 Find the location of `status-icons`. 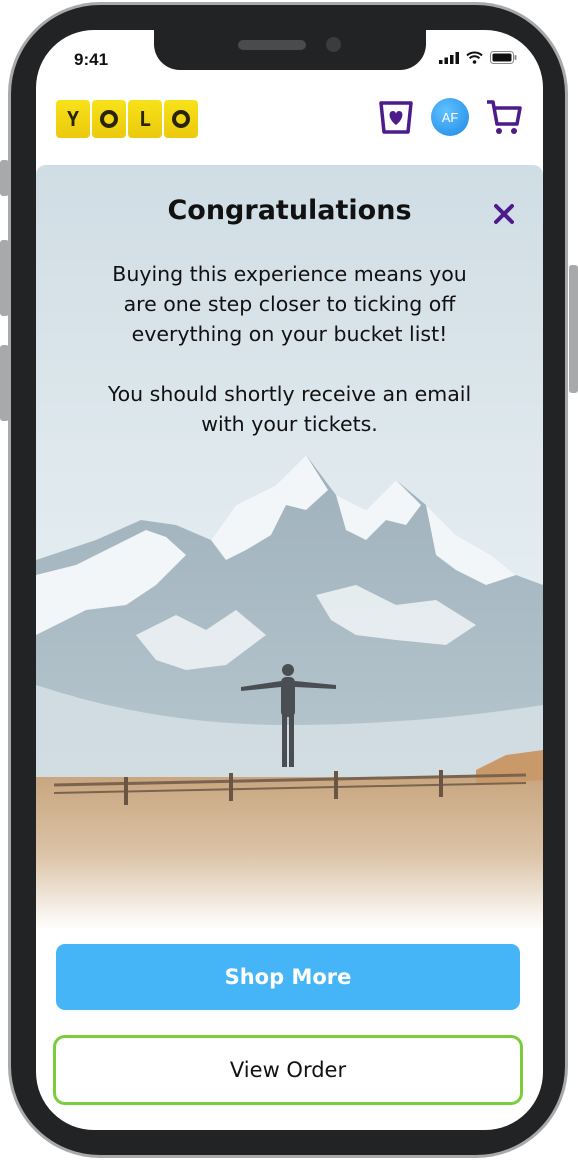

status-icons is located at coordinates (478, 57).